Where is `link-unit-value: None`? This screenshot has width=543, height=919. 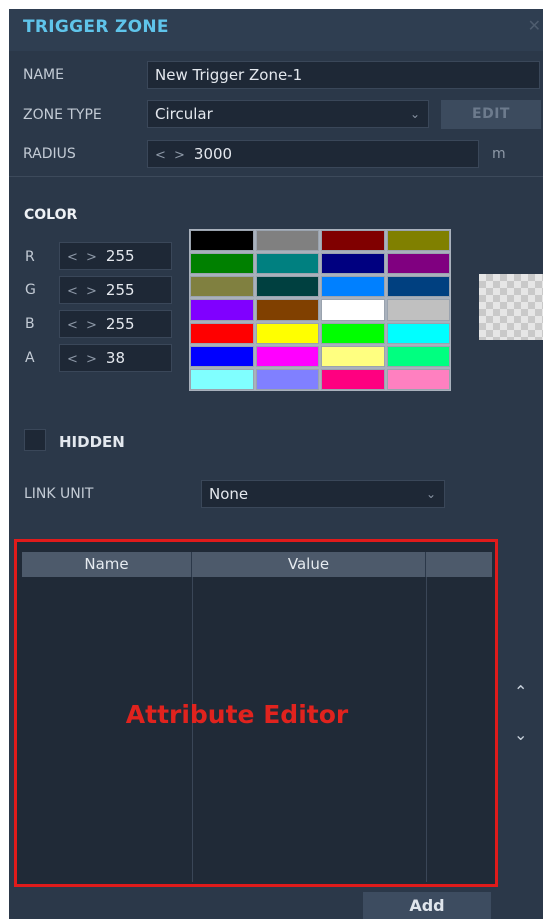 link-unit-value: None is located at coordinates (229, 494).